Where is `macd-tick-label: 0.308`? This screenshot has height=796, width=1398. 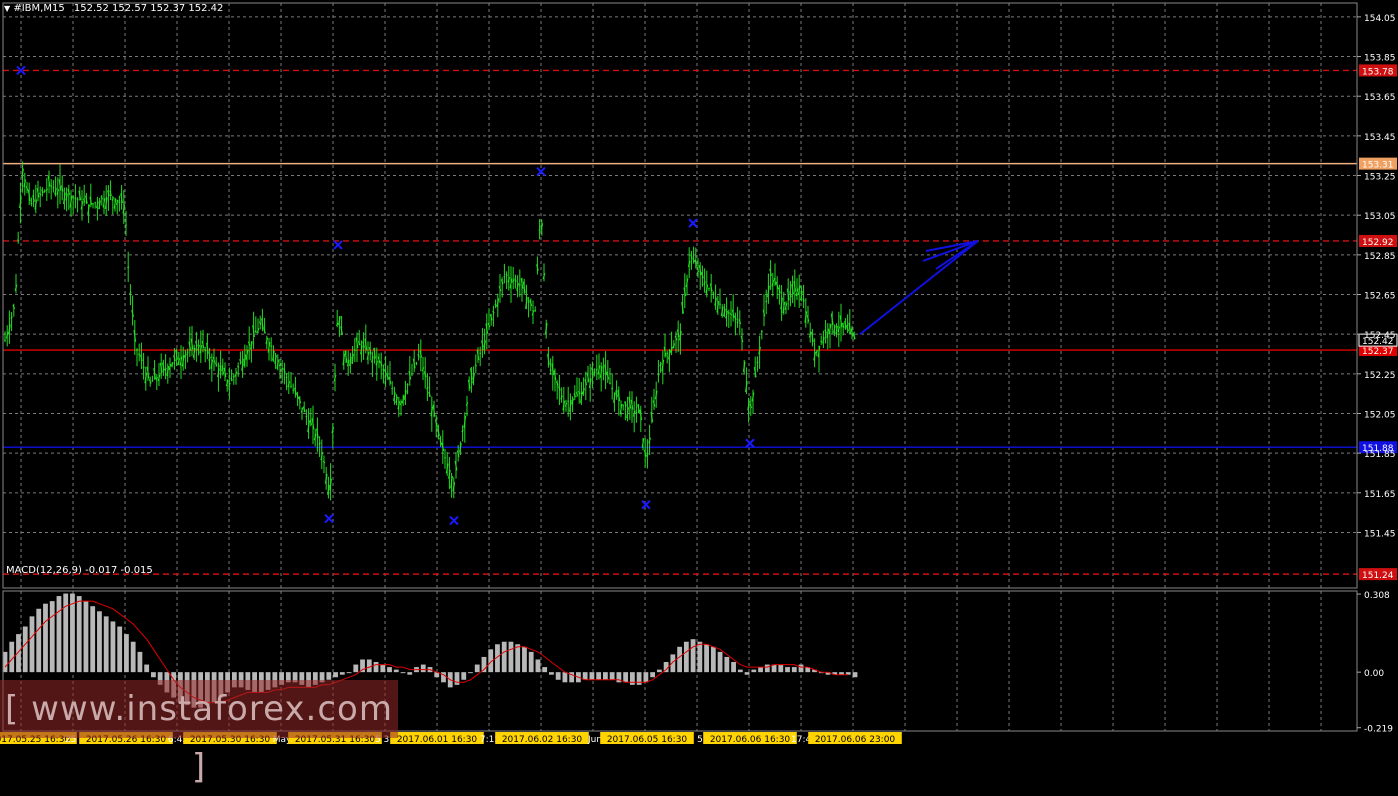 macd-tick-label: 0.308 is located at coordinates (1377, 596).